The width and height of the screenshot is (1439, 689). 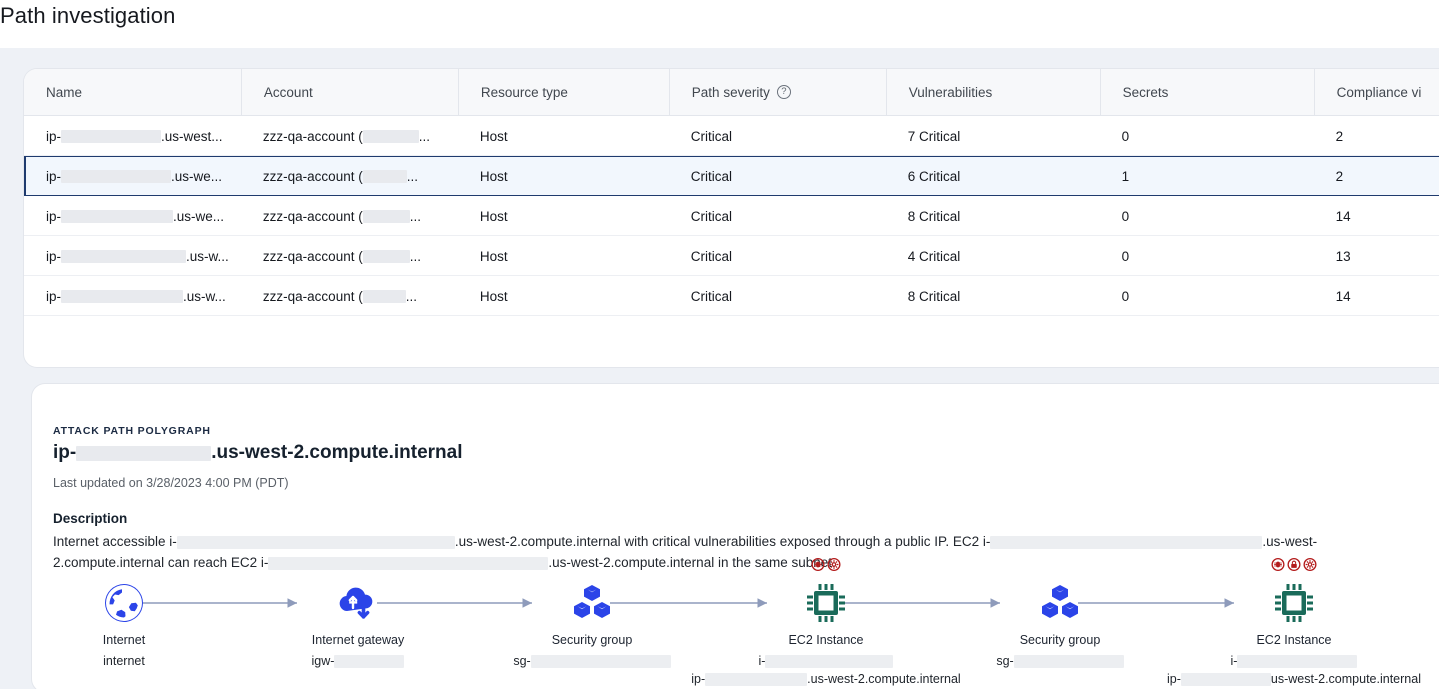 I want to click on sublabel2-suffix: .us-west-2.compute.internal, so click(x=884, y=679).